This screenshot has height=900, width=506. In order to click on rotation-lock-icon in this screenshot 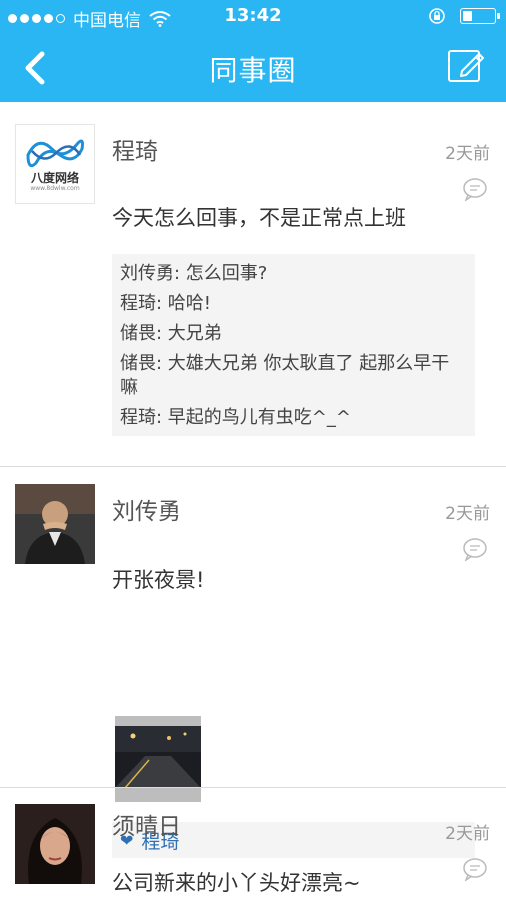, I will do `click(437, 16)`.